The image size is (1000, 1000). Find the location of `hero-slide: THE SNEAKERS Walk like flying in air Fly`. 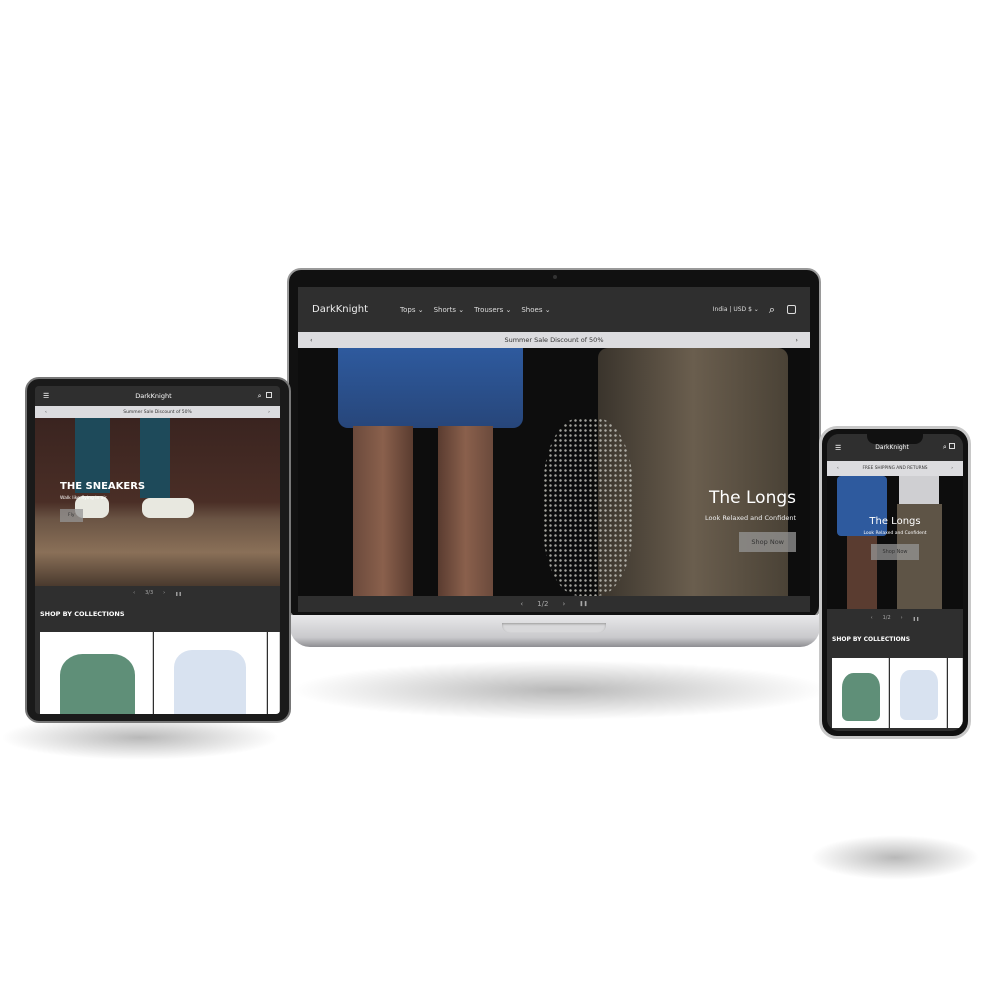

hero-slide: THE SNEAKERS Walk like flying in air Fly is located at coordinates (157, 502).